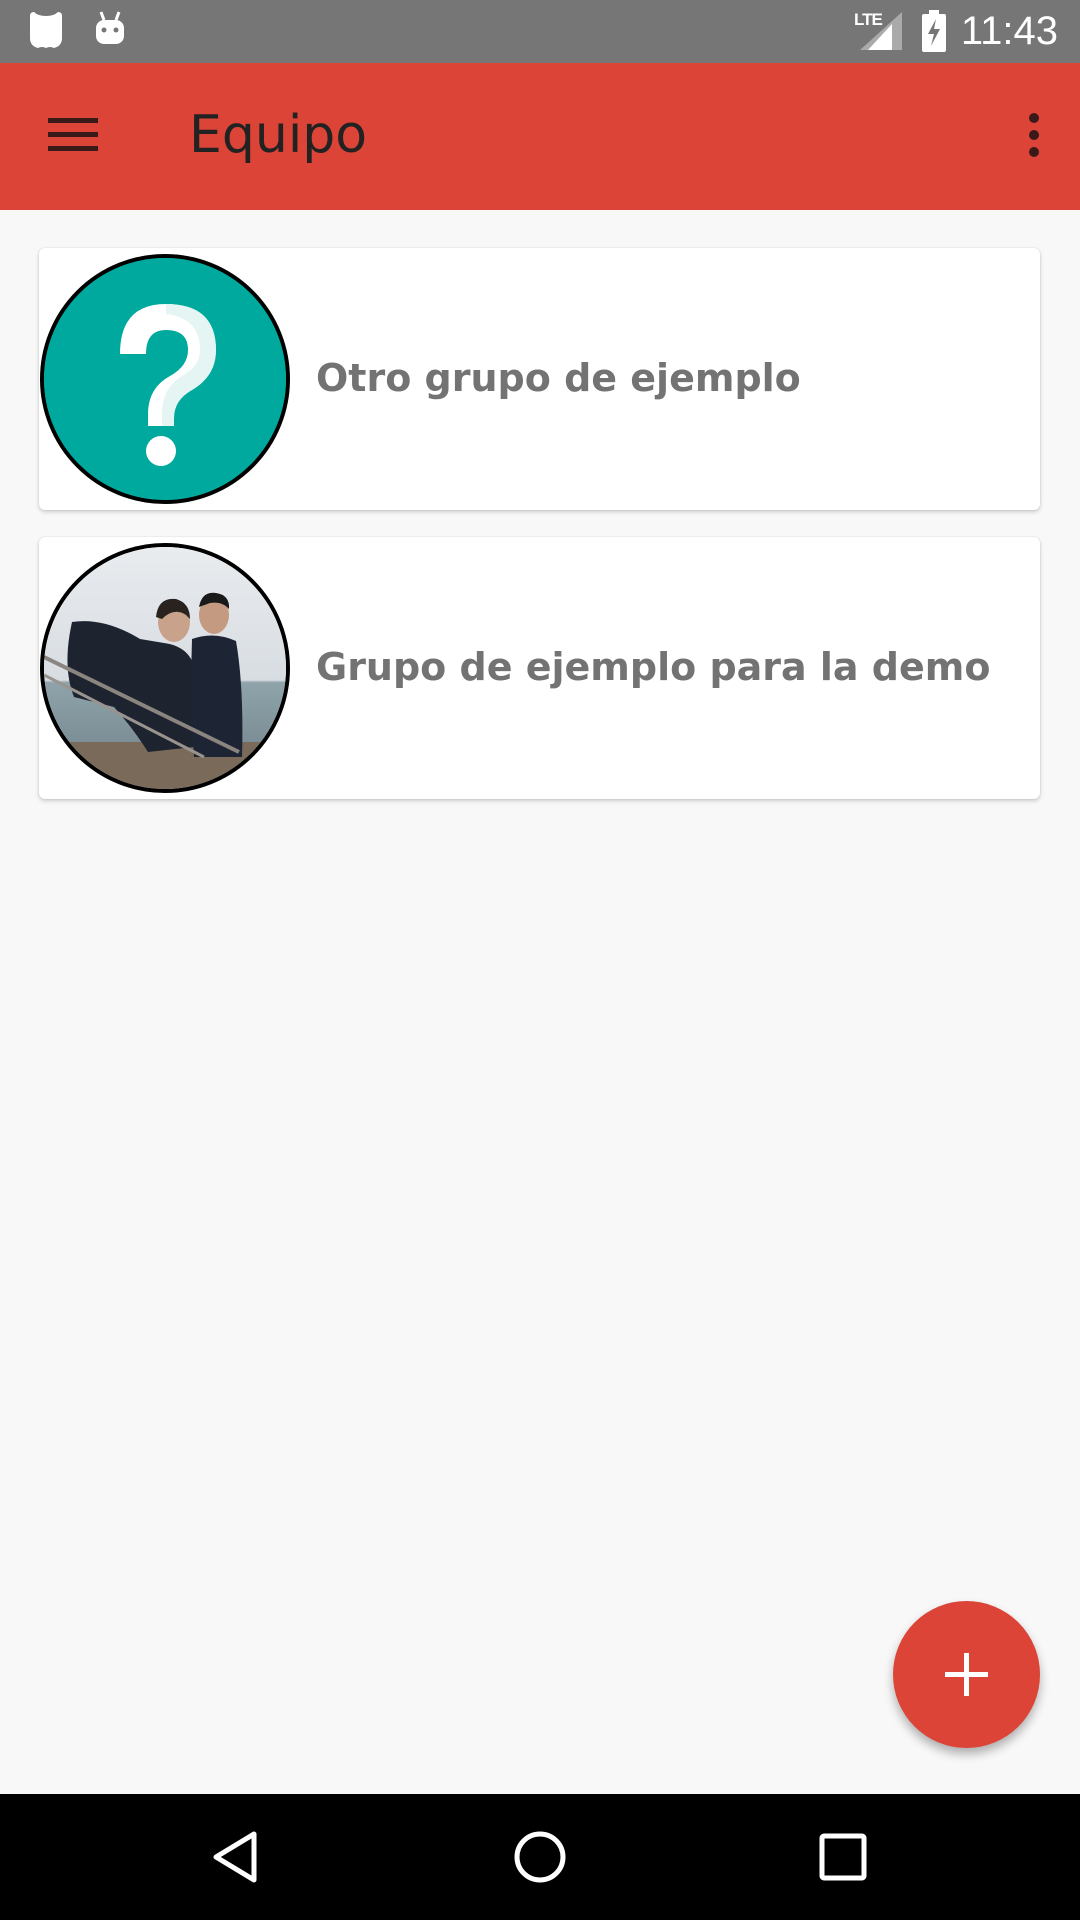  Describe the element at coordinates (46, 32) in the screenshot. I see `shield-icon` at that location.